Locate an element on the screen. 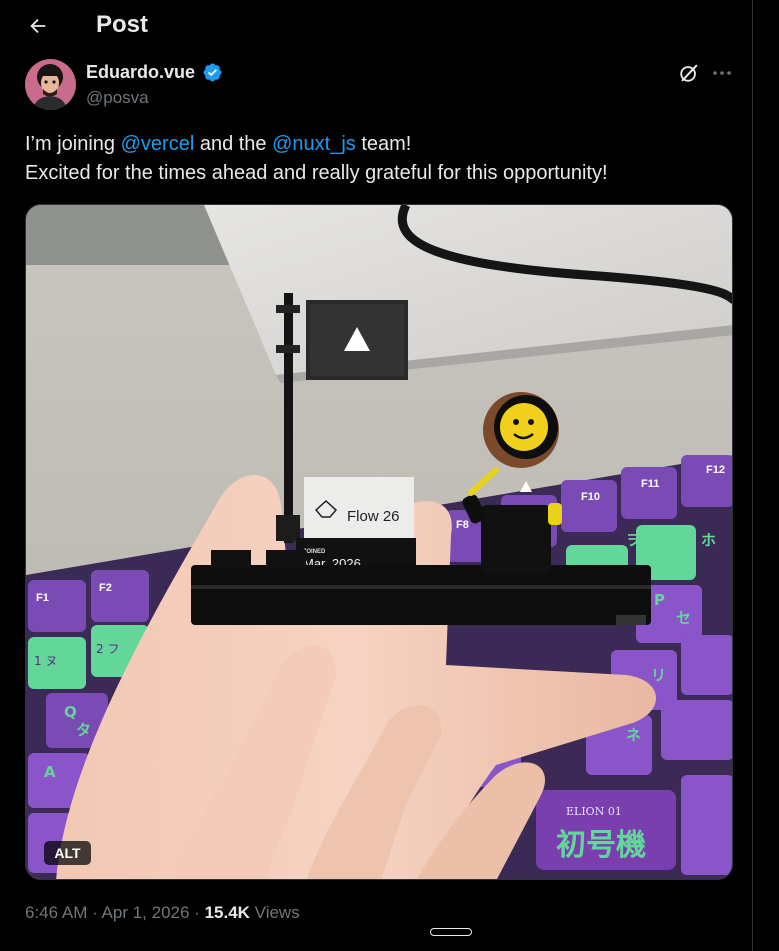 Image resolution: width=779 pixels, height=951 pixels. more-horizontal-icon is located at coordinates (722, 73).